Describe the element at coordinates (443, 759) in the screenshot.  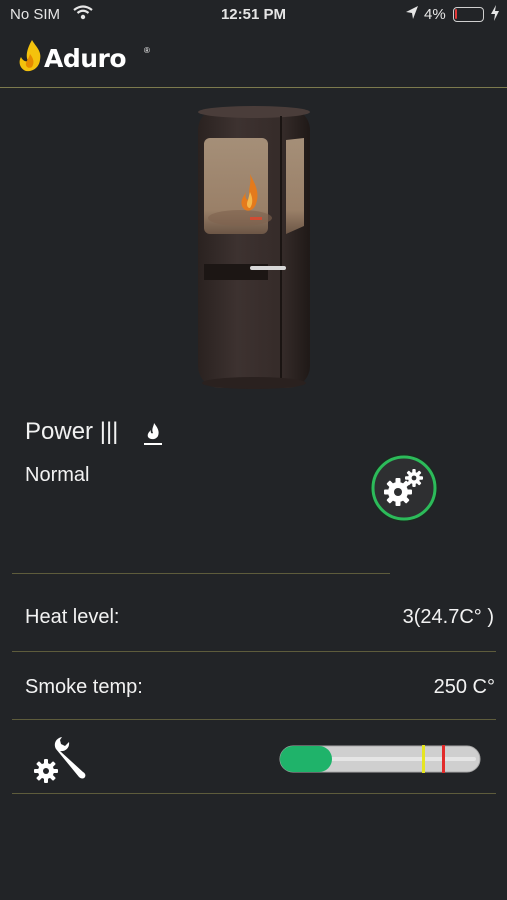
I see `gauge-limit-marker` at that location.